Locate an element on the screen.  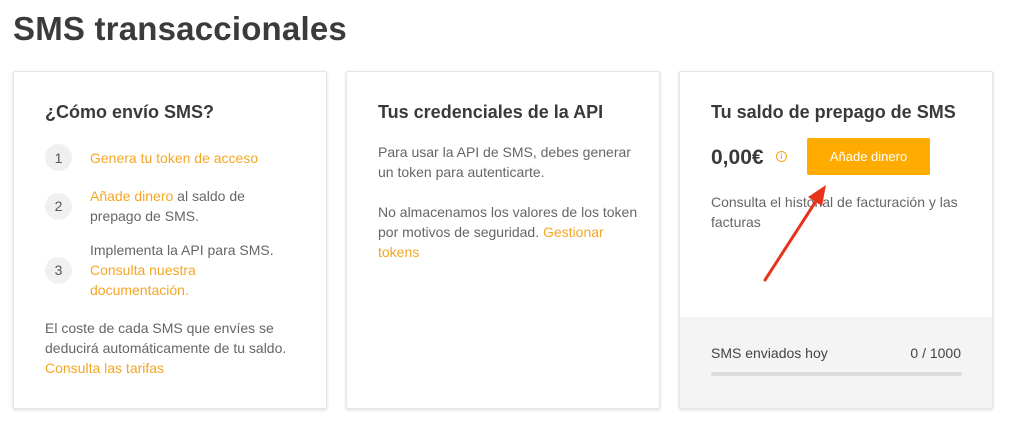
generate-token-link: Genera tu token de acceso is located at coordinates (174, 158).